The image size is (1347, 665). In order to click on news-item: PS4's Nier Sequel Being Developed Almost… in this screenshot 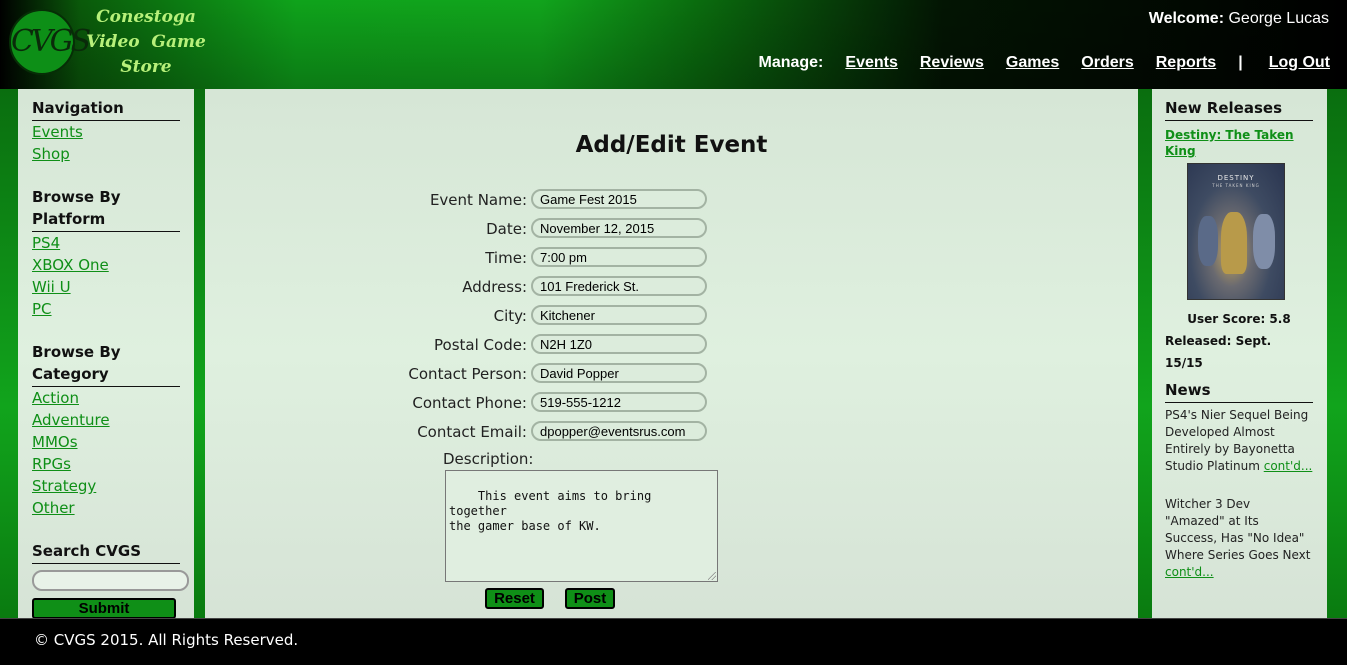, I will do `click(1239, 441)`.